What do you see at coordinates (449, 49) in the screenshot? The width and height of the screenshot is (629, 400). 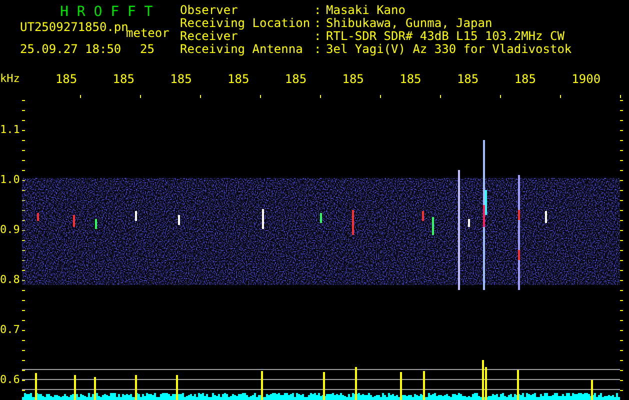 I see `info-value: 3el Yagi(V) Az 330 for Vladivostok` at bounding box center [449, 49].